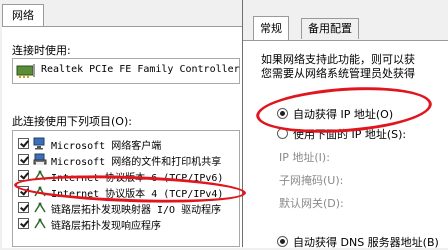 This screenshot has height=250, width=448. Describe the element at coordinates (282, 133) in the screenshot. I see `manual-ip-radio` at that location.